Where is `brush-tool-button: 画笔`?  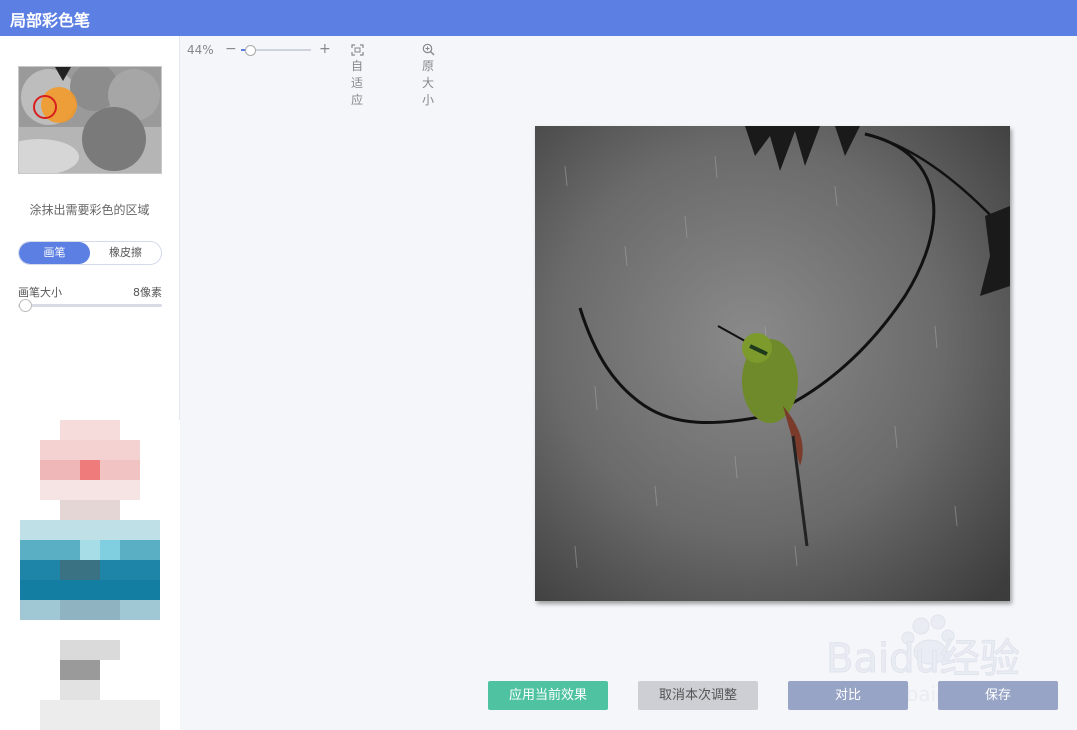
brush-tool-button: 画笔 is located at coordinates (54, 253).